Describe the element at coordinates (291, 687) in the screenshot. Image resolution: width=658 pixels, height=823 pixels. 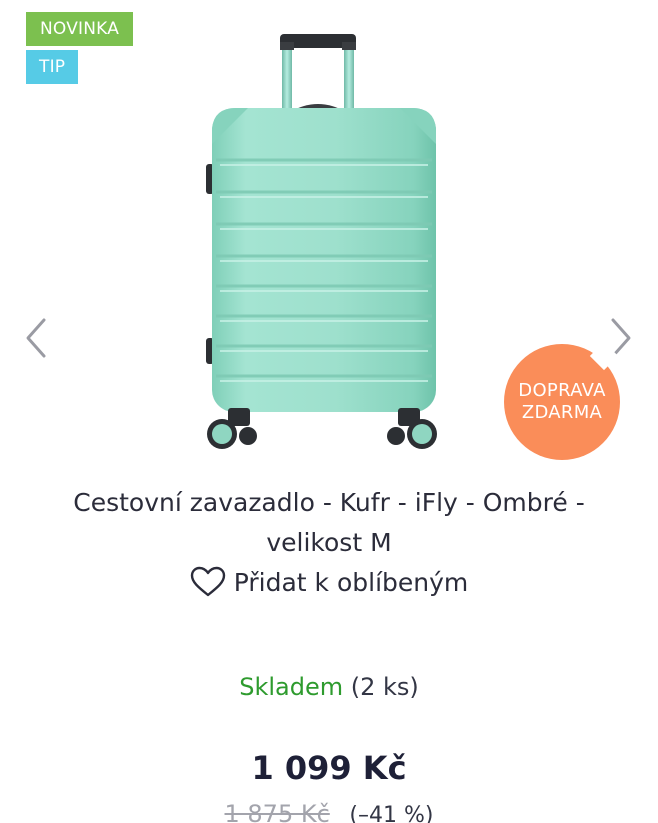
I see `in-stock-label: Skladem` at that location.